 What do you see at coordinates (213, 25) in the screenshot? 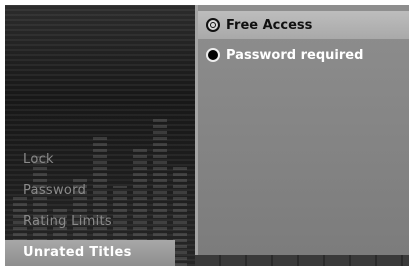
I see `radio-selected-icon` at bounding box center [213, 25].